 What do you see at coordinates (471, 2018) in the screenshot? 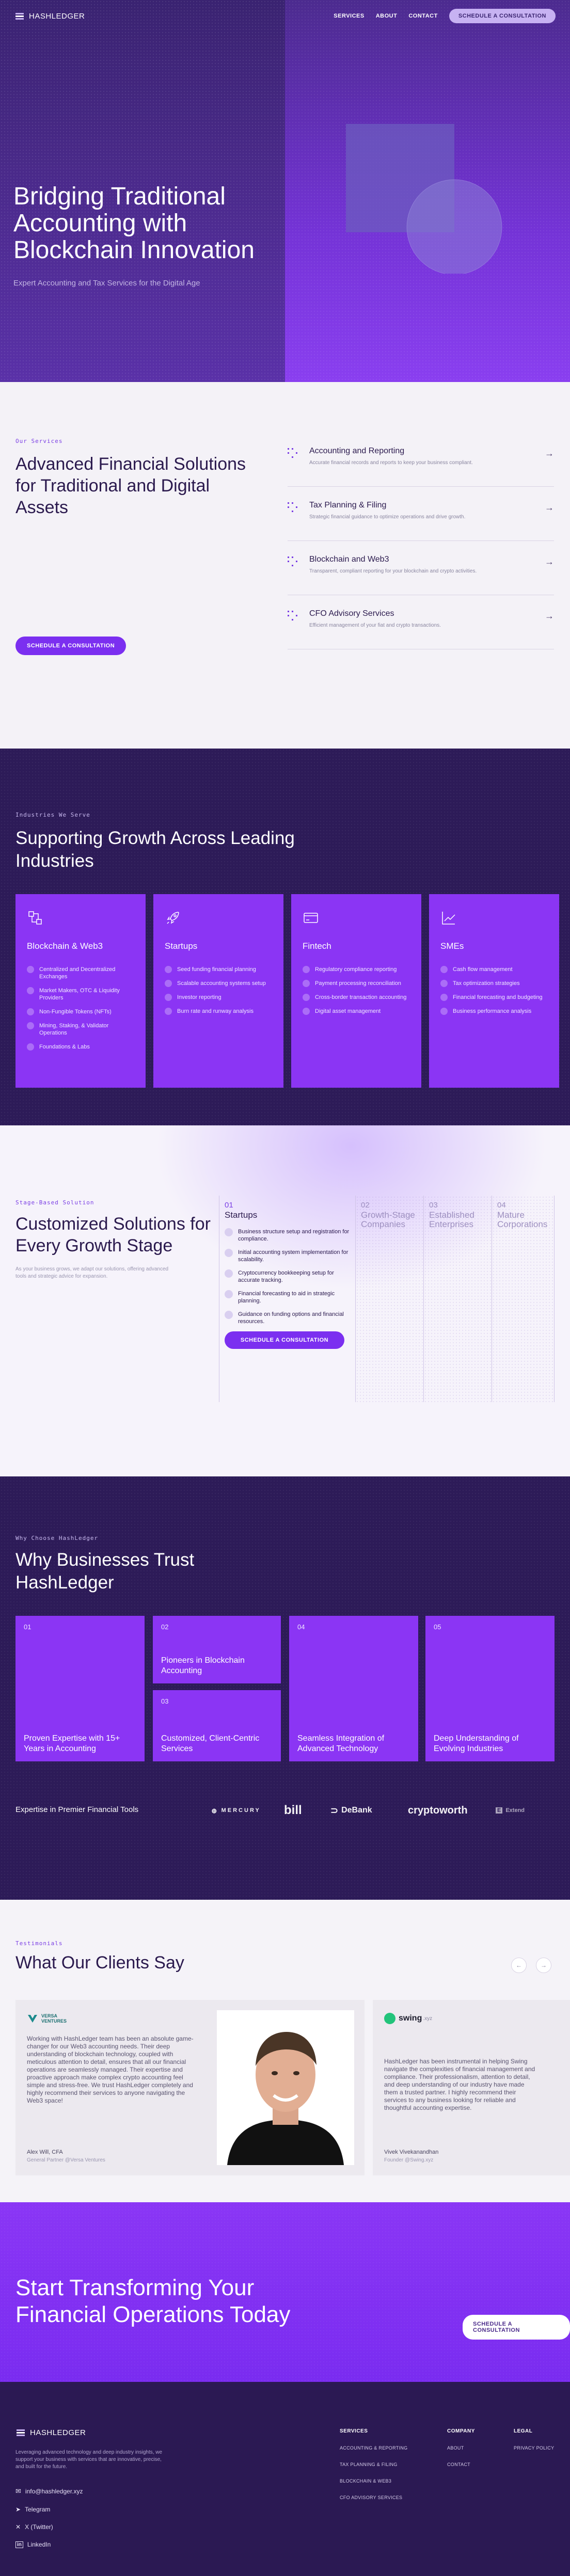
I see `swing-logo: swing .xyz` at bounding box center [471, 2018].